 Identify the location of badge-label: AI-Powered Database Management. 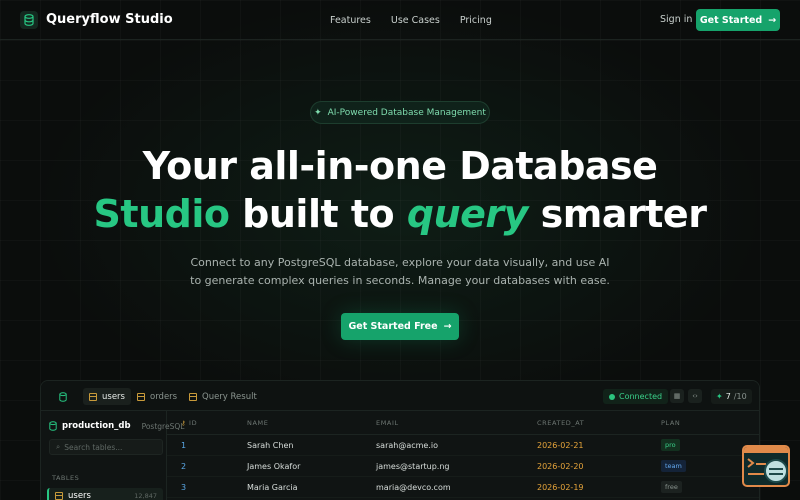
(406, 112).